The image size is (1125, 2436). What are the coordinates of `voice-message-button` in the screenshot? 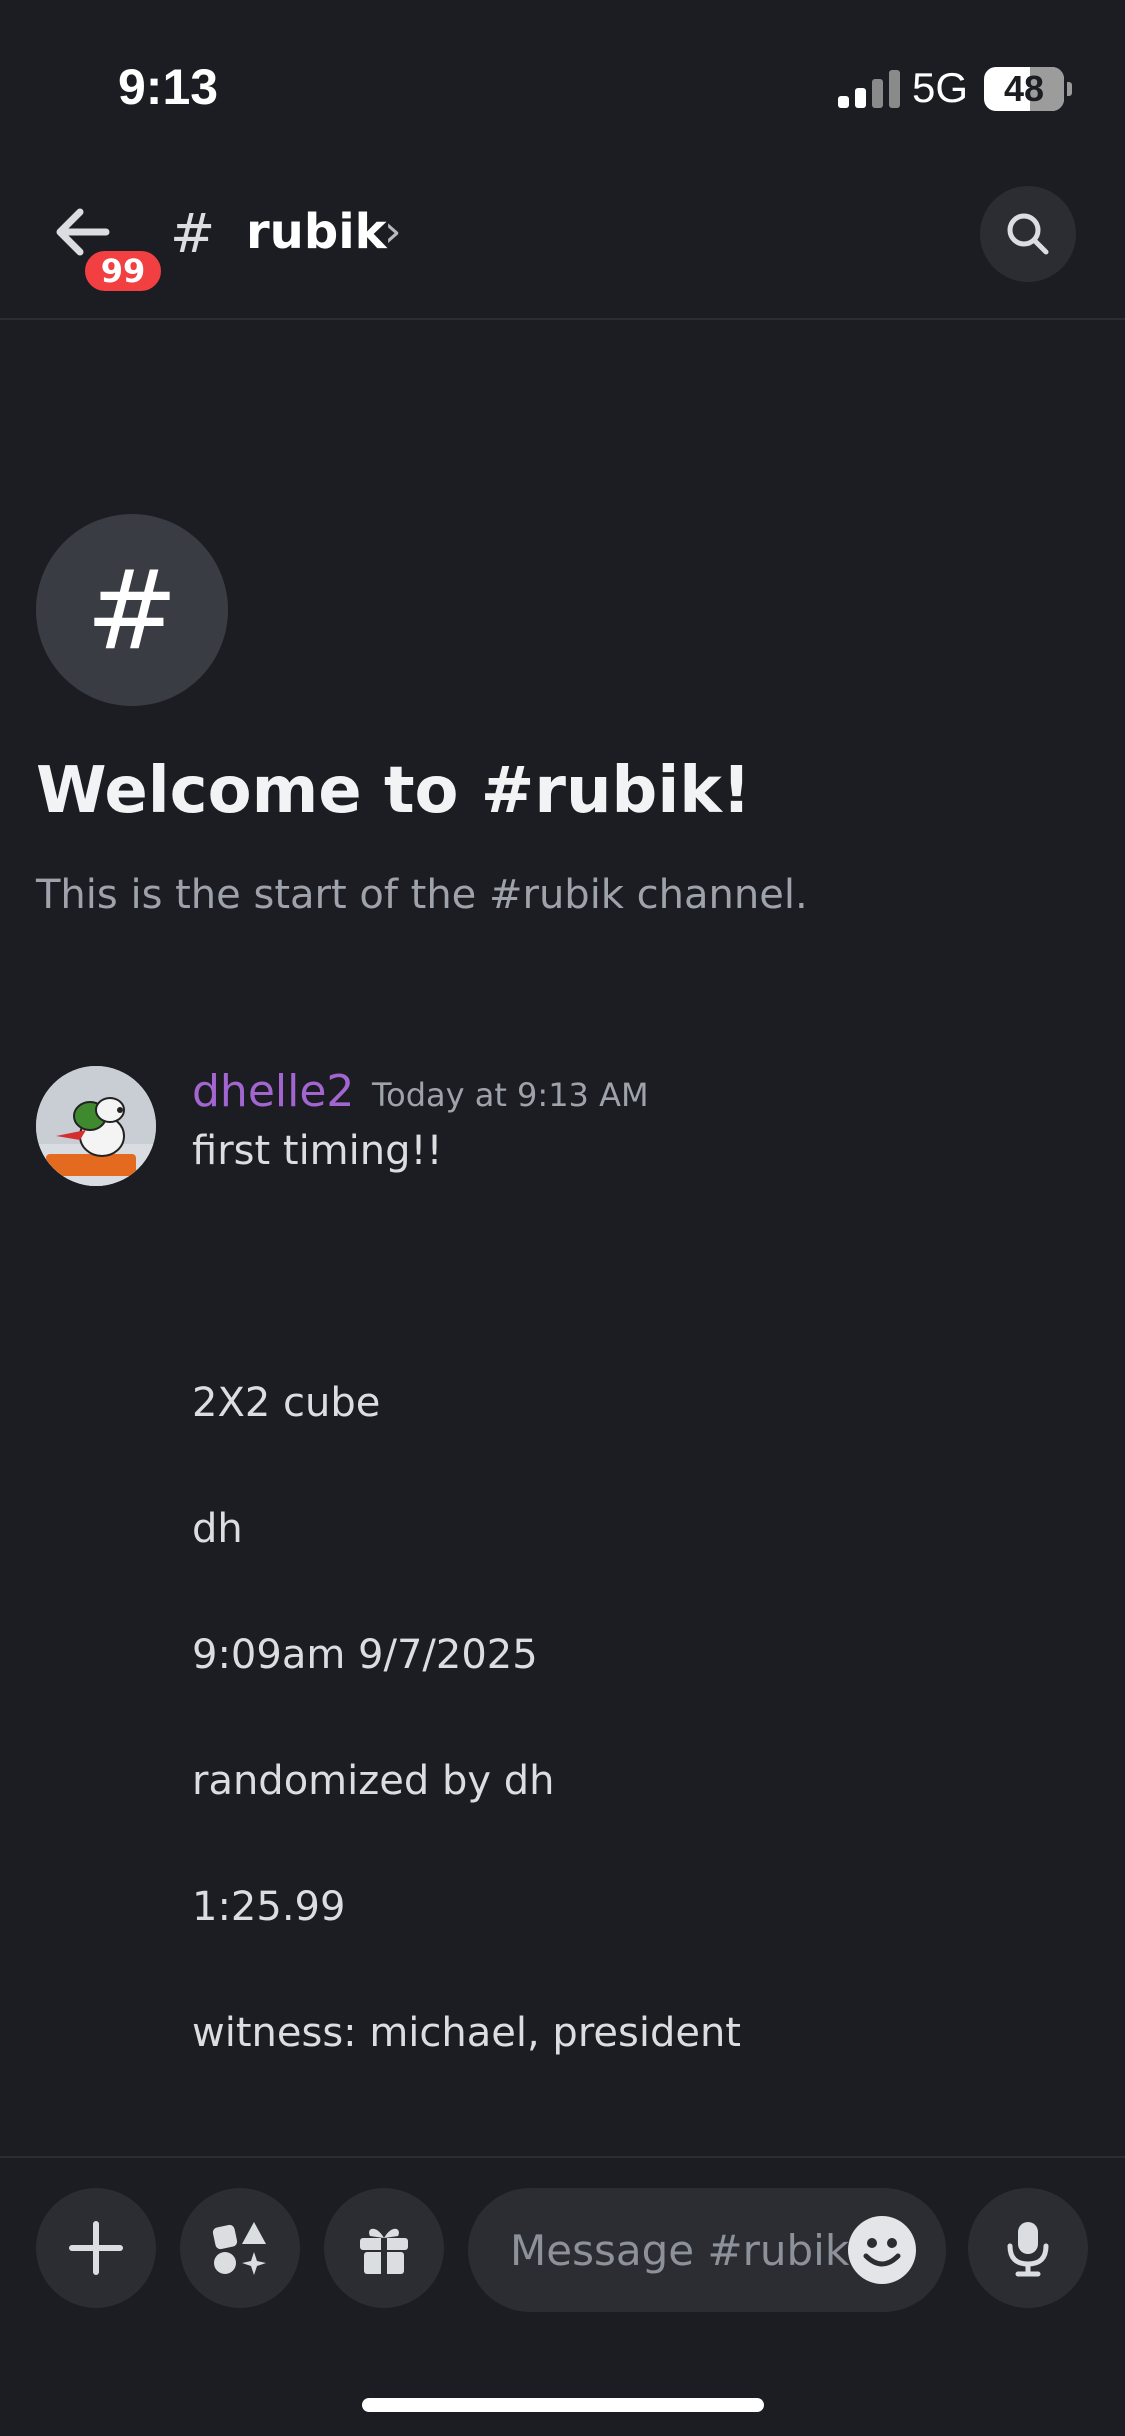 It's located at (1028, 2248).